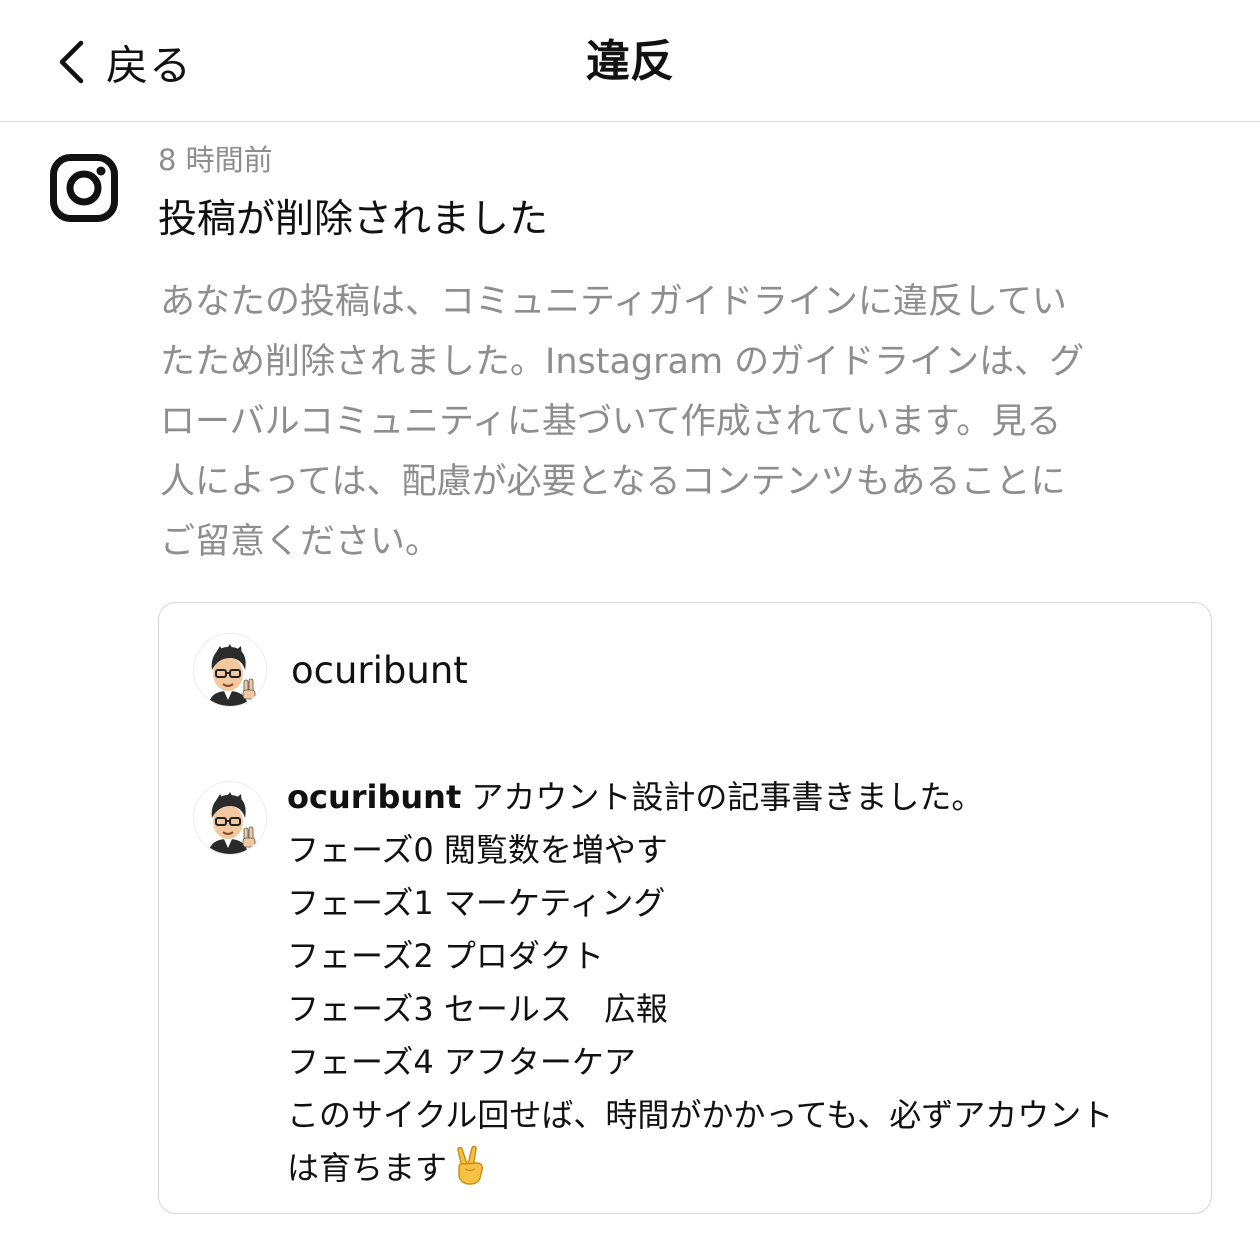 The height and width of the screenshot is (1260, 1260). I want to click on caption-line: フェーズ0 閲覧数を増やす, so click(477, 850).